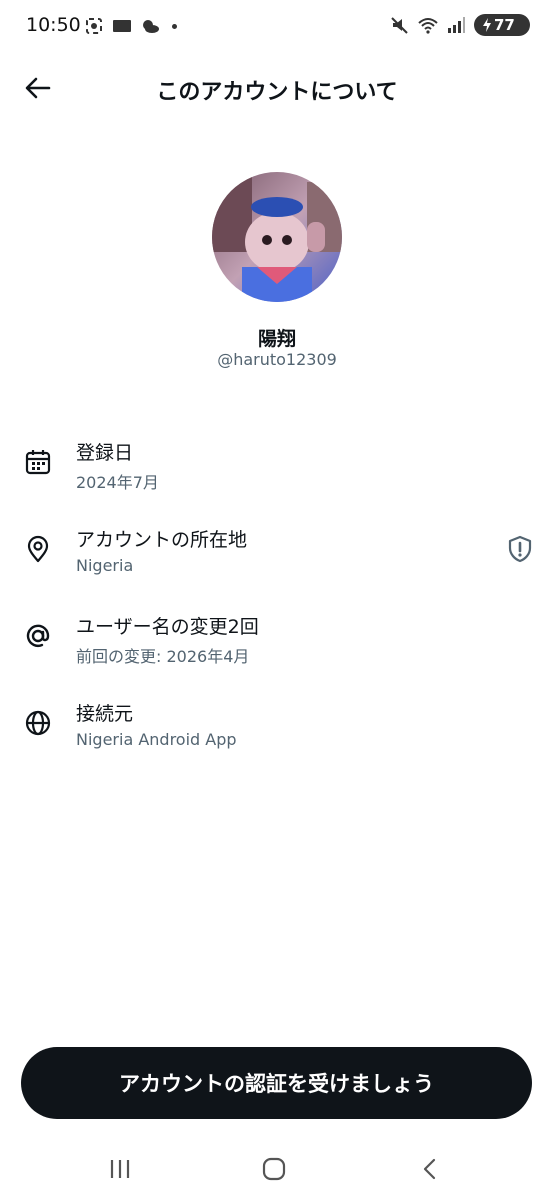 The image size is (554, 1200). What do you see at coordinates (277, 27) in the screenshot?
I see `status-bar: 10:50 77` at bounding box center [277, 27].